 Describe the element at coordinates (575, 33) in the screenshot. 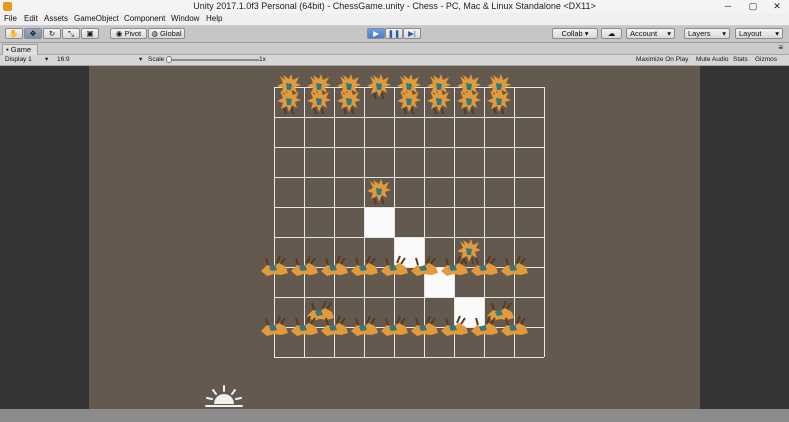

I see `collab-dropdown: Collab ▾` at that location.